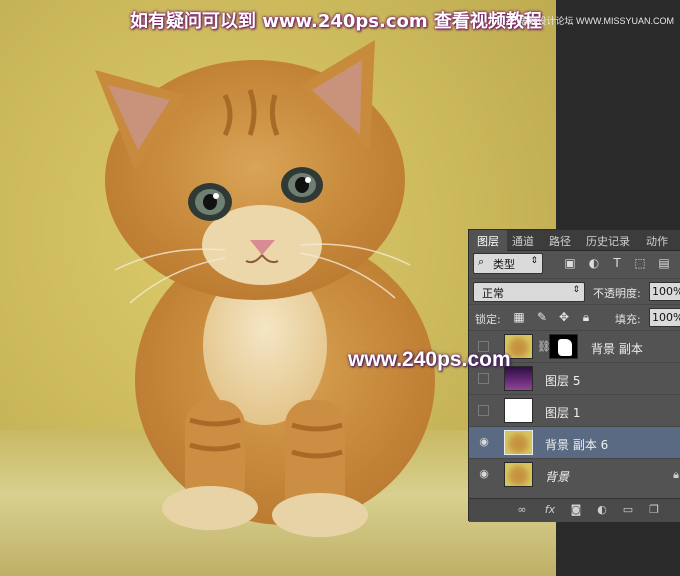 This screenshot has width=680, height=576. What do you see at coordinates (557, 477) in the screenshot?
I see `layer-name: 背景` at bounding box center [557, 477].